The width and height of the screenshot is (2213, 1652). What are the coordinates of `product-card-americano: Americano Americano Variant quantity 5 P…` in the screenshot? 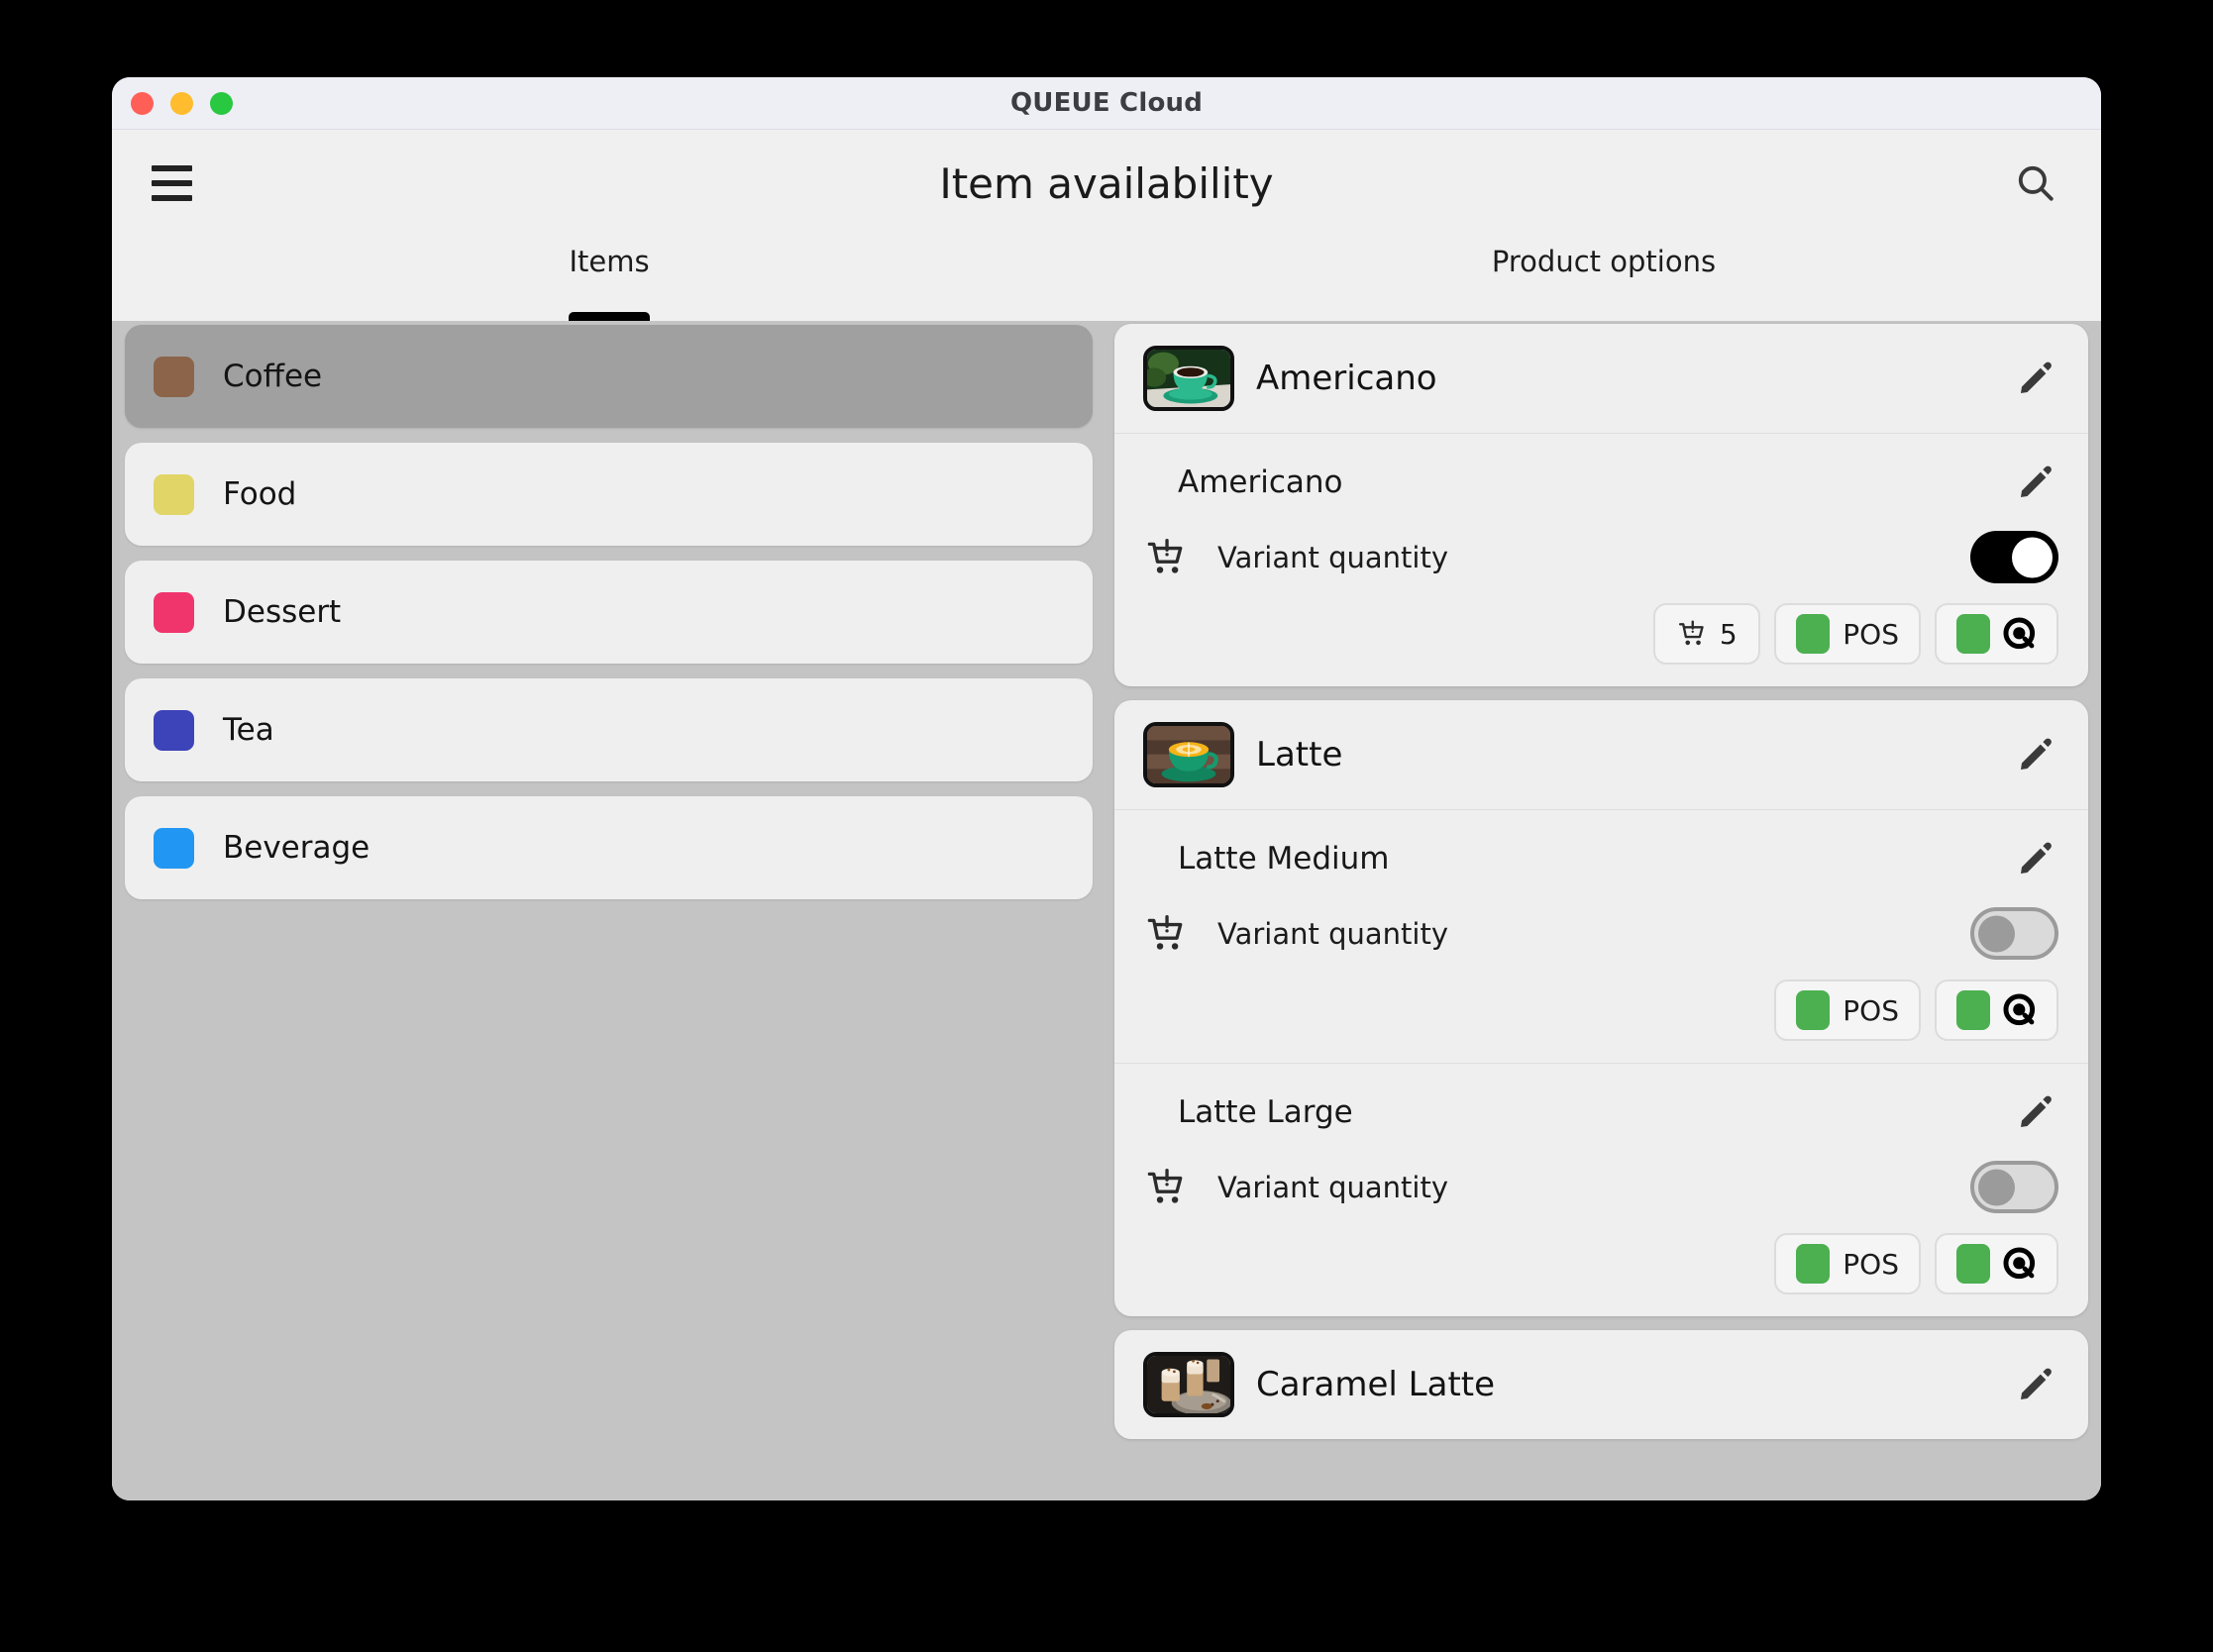 It's located at (1601, 505).